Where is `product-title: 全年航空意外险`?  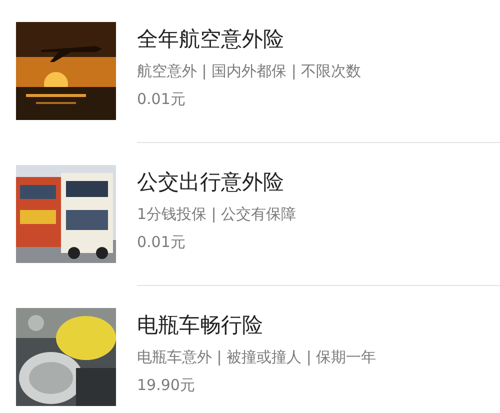 product-title: 全年航空意外险 is located at coordinates (211, 39).